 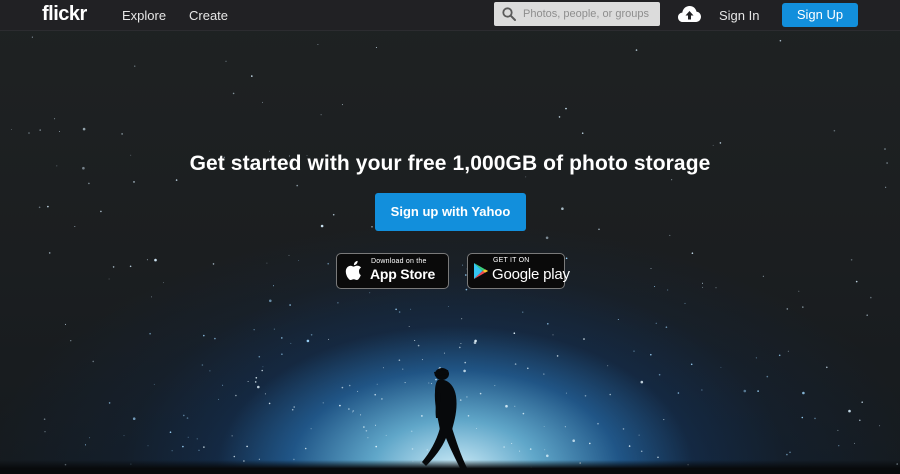 What do you see at coordinates (820, 15) in the screenshot?
I see `sign-up-button: Sign Up` at bounding box center [820, 15].